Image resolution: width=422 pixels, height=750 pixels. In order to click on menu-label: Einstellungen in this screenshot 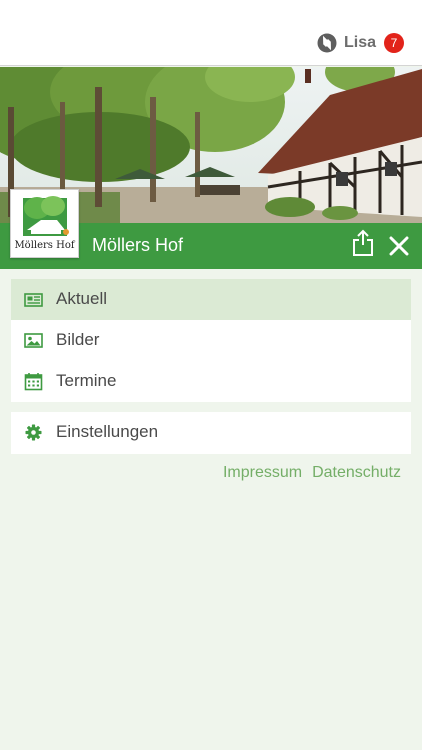, I will do `click(107, 431)`.